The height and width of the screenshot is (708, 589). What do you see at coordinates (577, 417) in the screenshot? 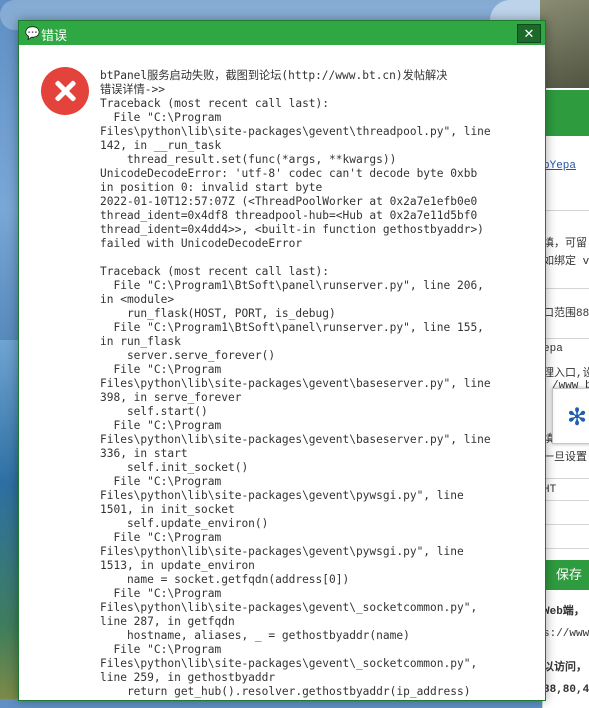
I see `spinner-icon: ✻` at bounding box center [577, 417].